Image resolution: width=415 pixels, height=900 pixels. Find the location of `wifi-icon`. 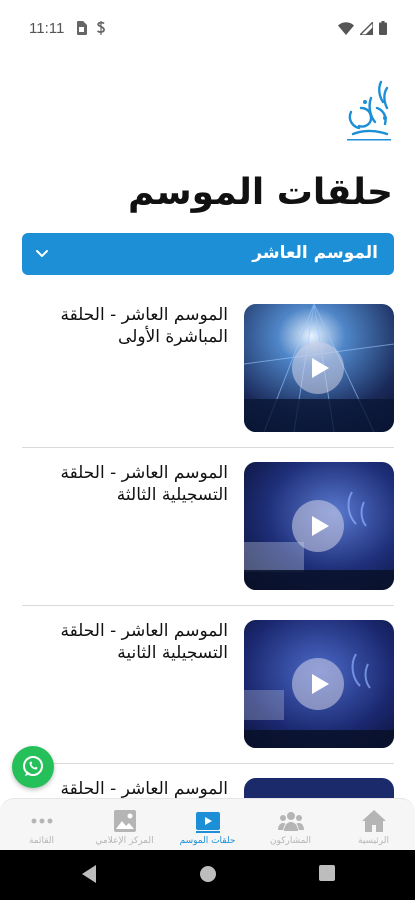

wifi-icon is located at coordinates (346, 28).